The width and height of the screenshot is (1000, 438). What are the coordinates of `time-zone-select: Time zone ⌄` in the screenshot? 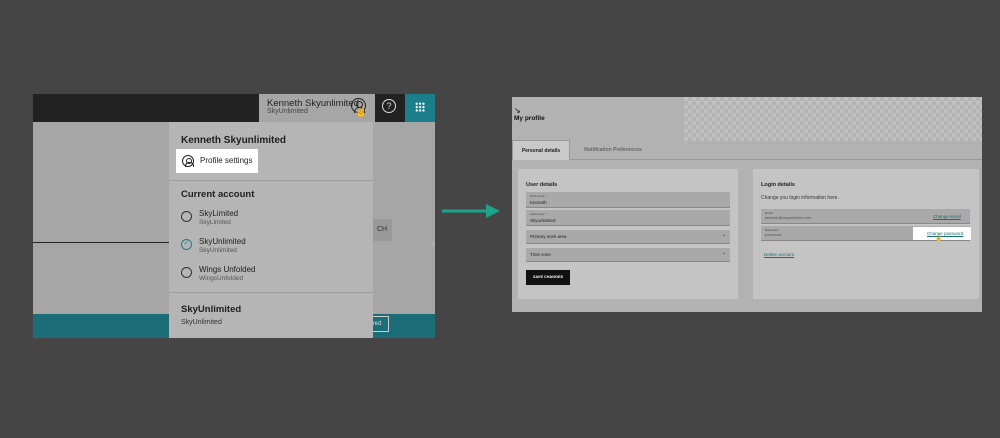 It's located at (628, 255).